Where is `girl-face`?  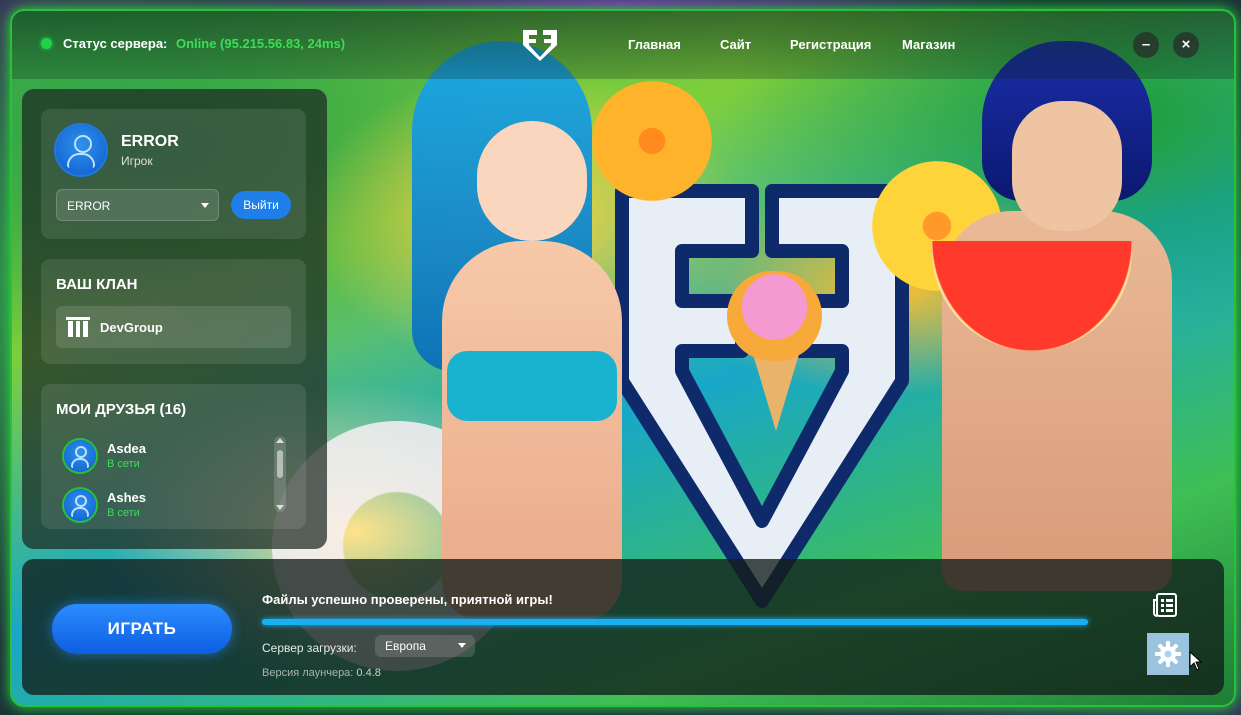
girl-face is located at coordinates (532, 181).